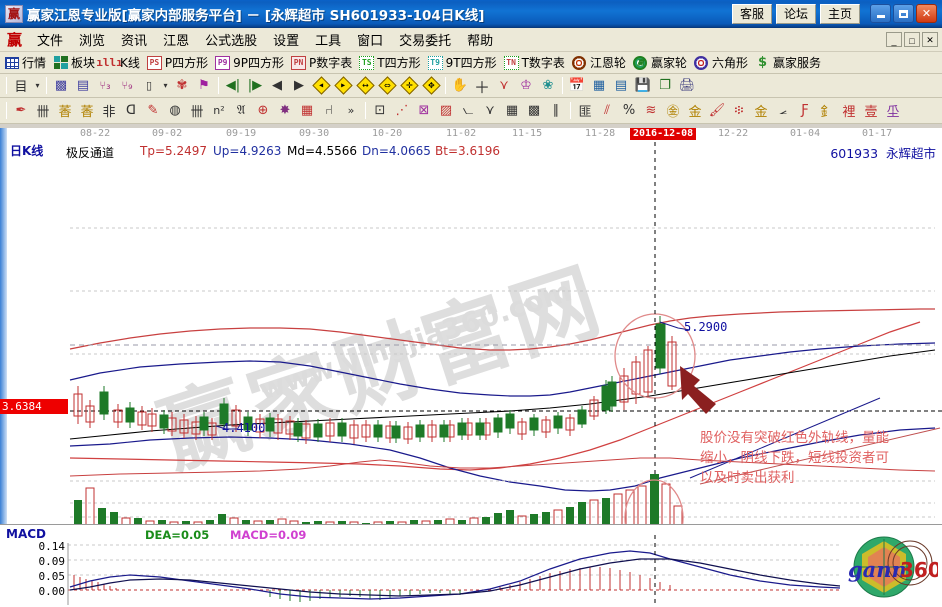  Describe the element at coordinates (871, 110) in the screenshot. I see `vault-icon: 壹` at that location.